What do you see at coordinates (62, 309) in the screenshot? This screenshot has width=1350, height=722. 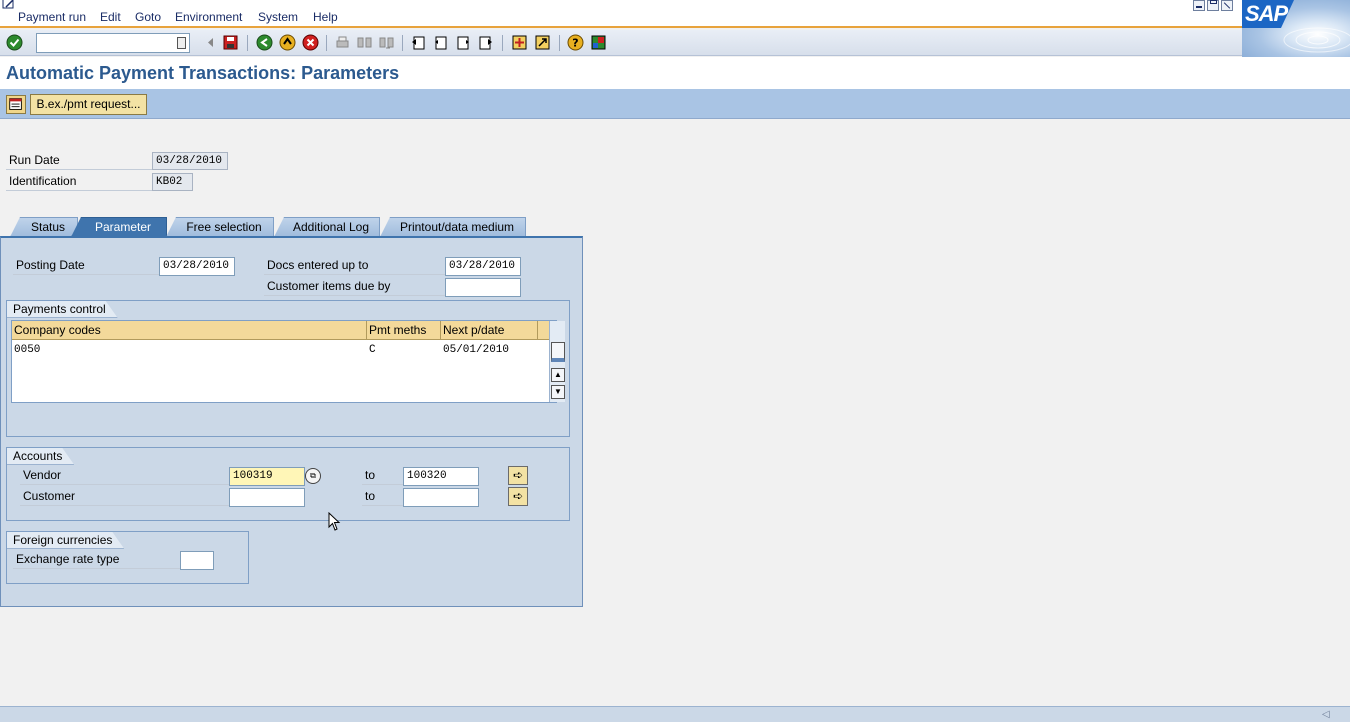 I see `payments-control-title: Payments control` at bounding box center [62, 309].